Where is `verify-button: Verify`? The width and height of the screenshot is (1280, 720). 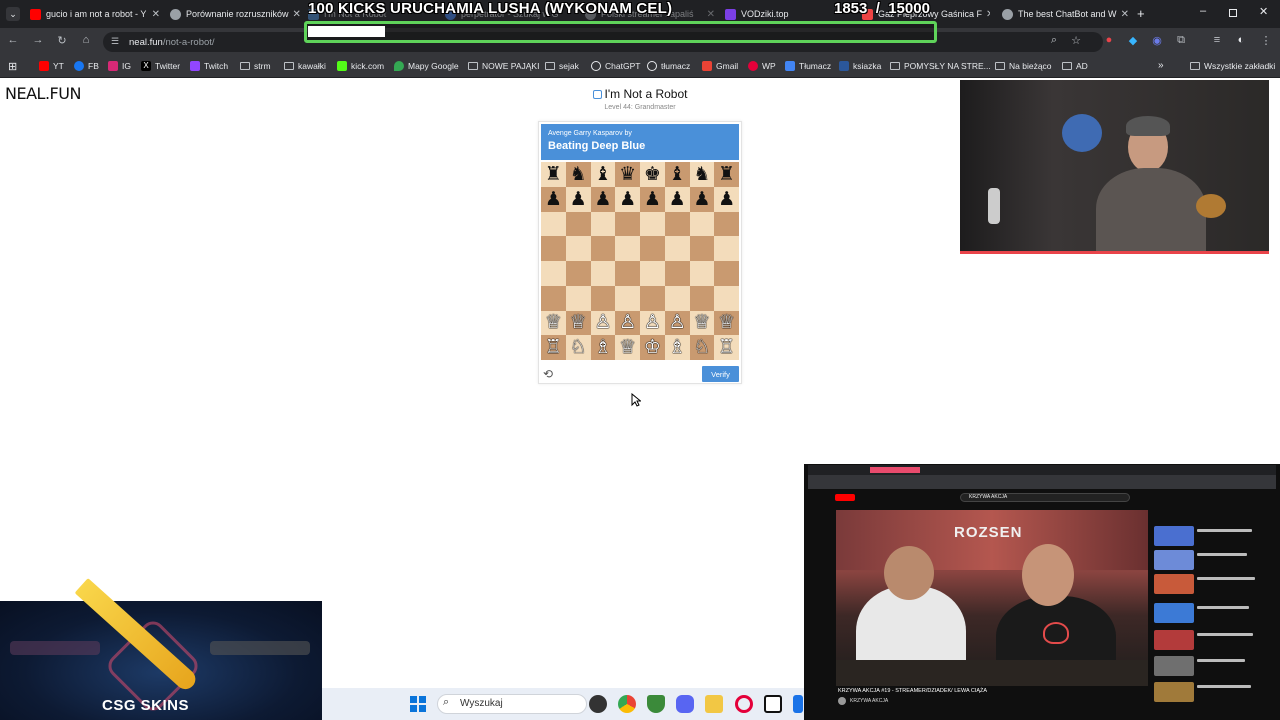
verify-button: Verify is located at coordinates (720, 374).